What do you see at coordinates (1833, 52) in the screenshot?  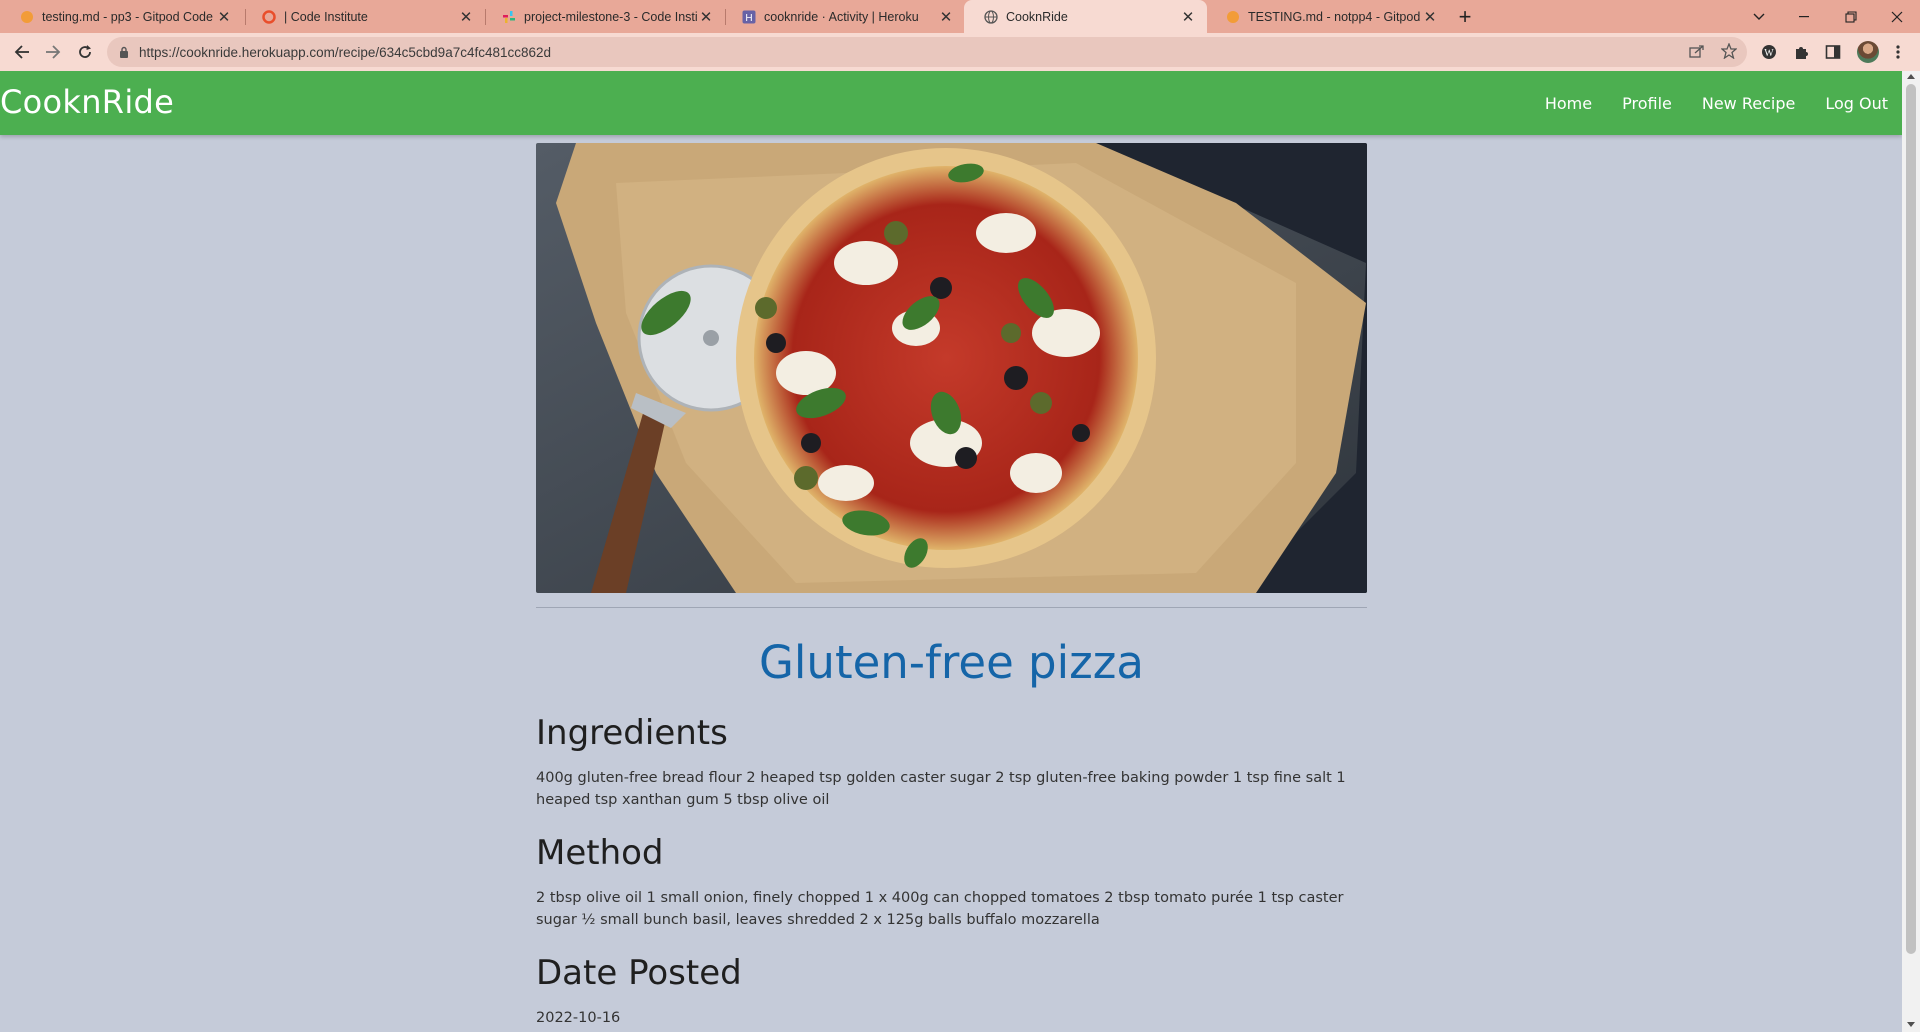 I see `side-panel-icon` at bounding box center [1833, 52].